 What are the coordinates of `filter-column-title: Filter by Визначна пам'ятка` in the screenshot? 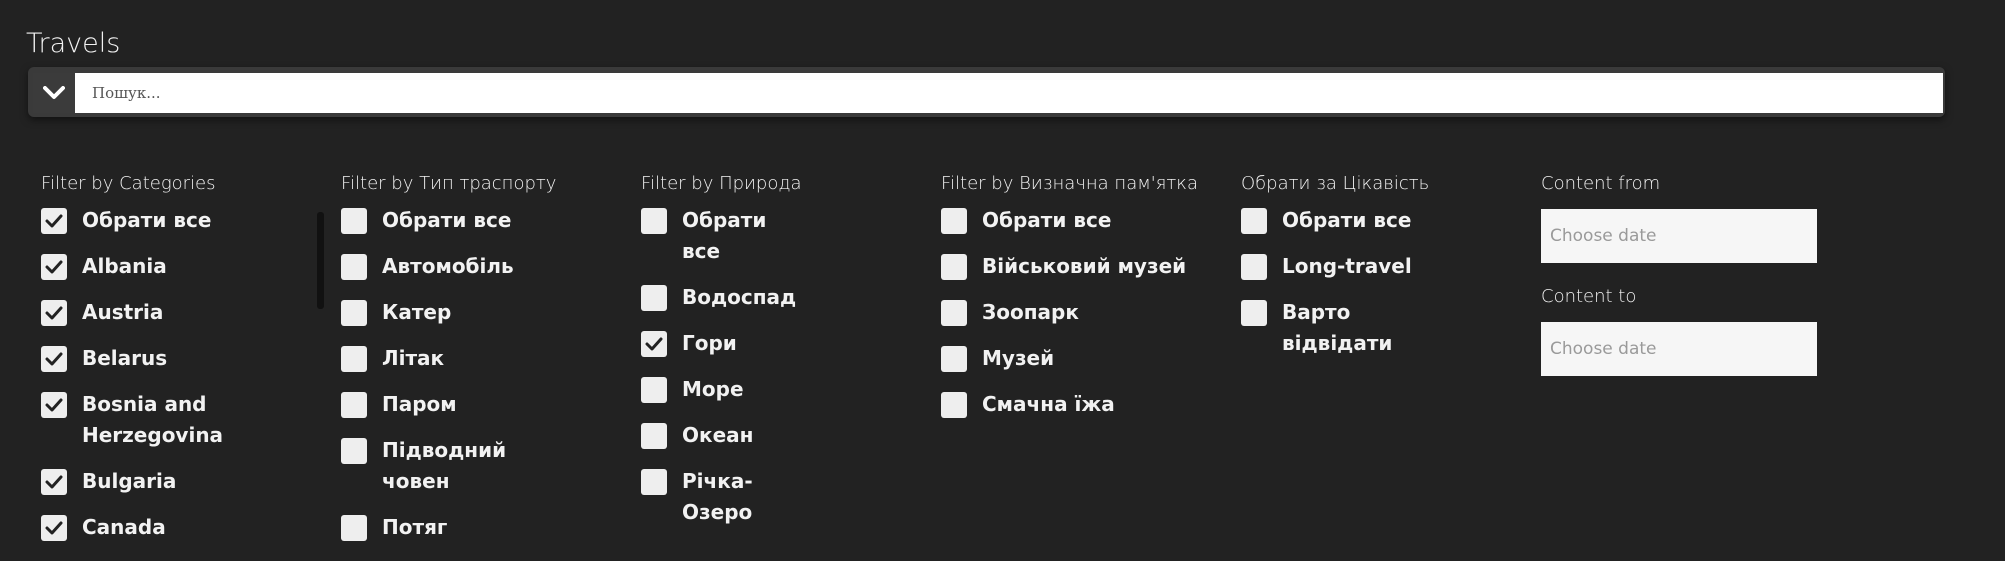 It's located at (1070, 183).